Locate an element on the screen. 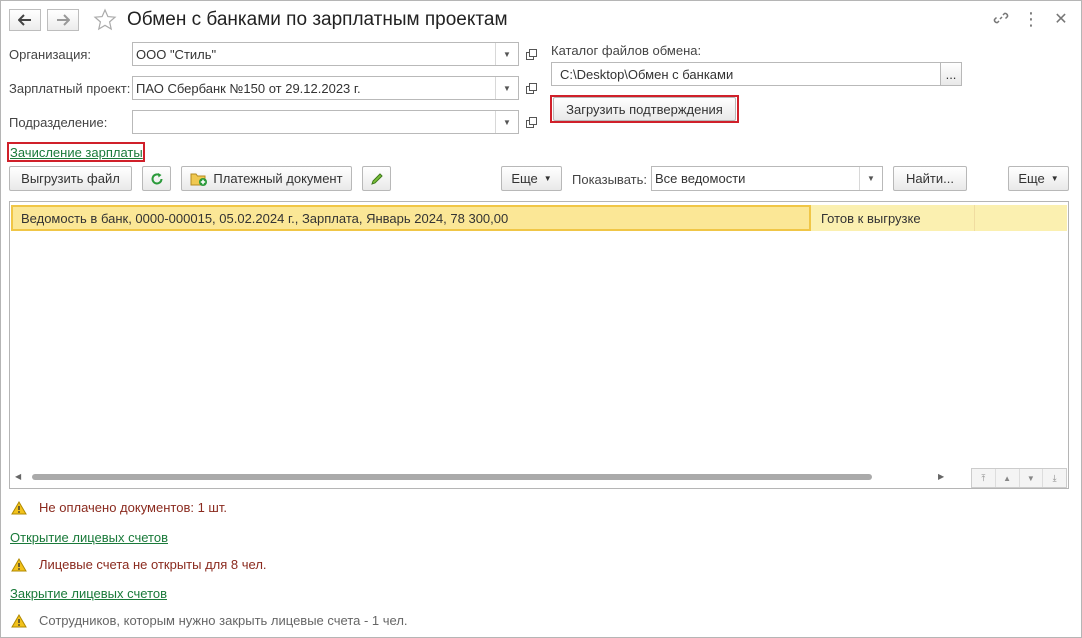 The height and width of the screenshot is (638, 1082). refresh-icon is located at coordinates (156, 178).